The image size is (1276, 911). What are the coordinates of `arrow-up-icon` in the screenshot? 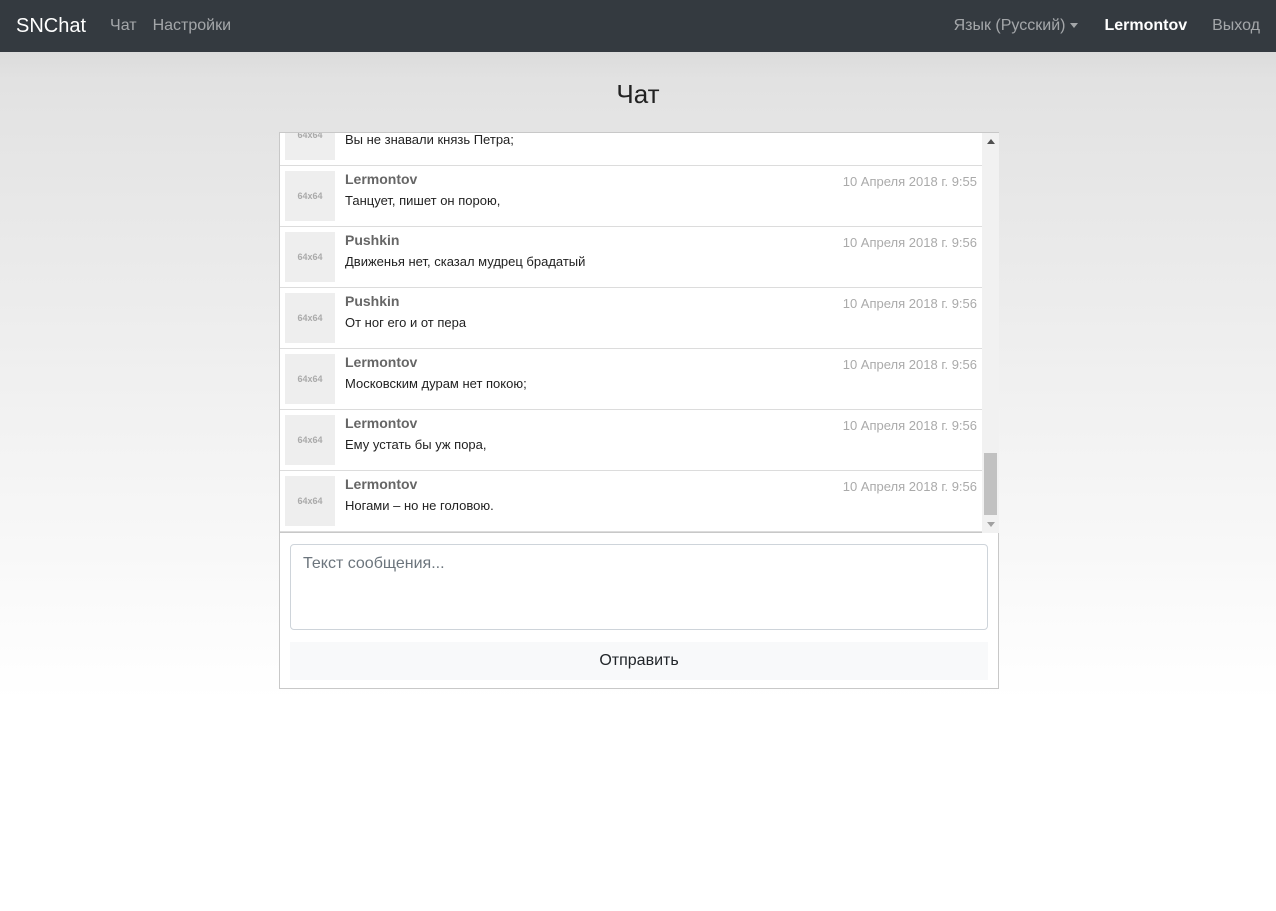 It's located at (990, 141).